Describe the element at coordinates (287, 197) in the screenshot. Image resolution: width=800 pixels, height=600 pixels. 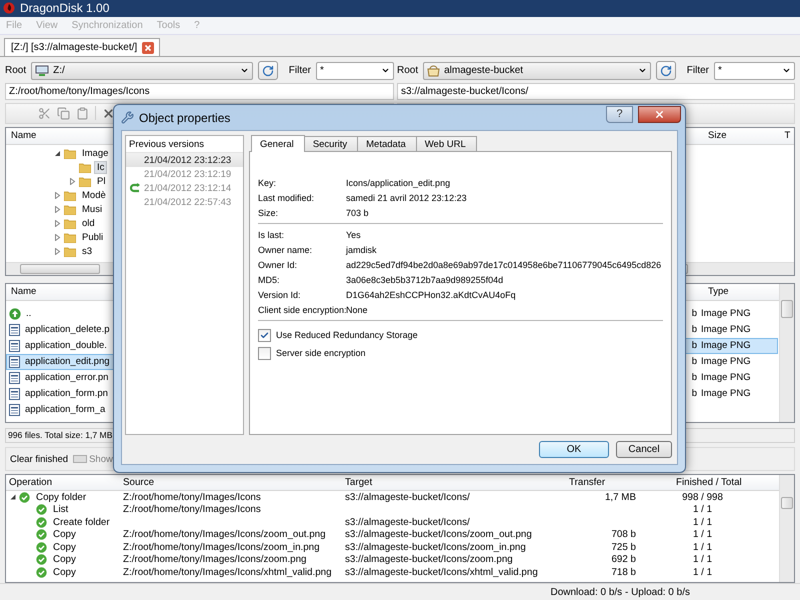
I see `field-label: Last modified:` at that location.